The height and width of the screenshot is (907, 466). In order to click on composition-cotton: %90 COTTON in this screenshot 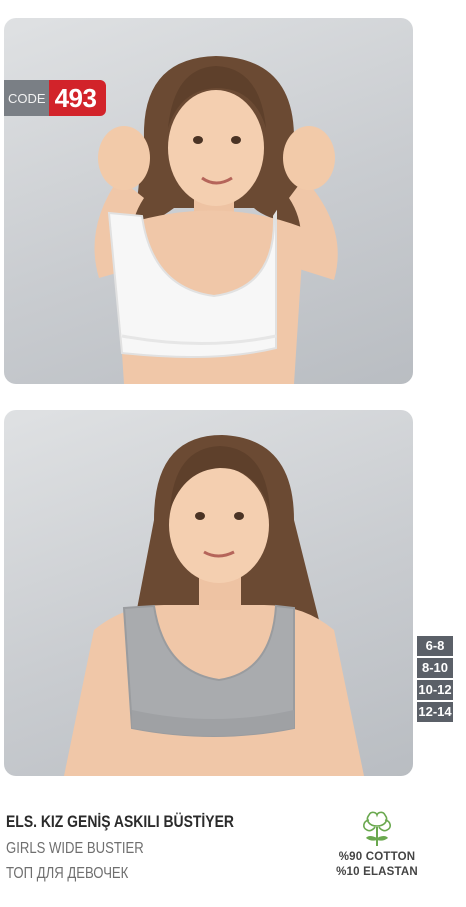, I will do `click(377, 857)`.